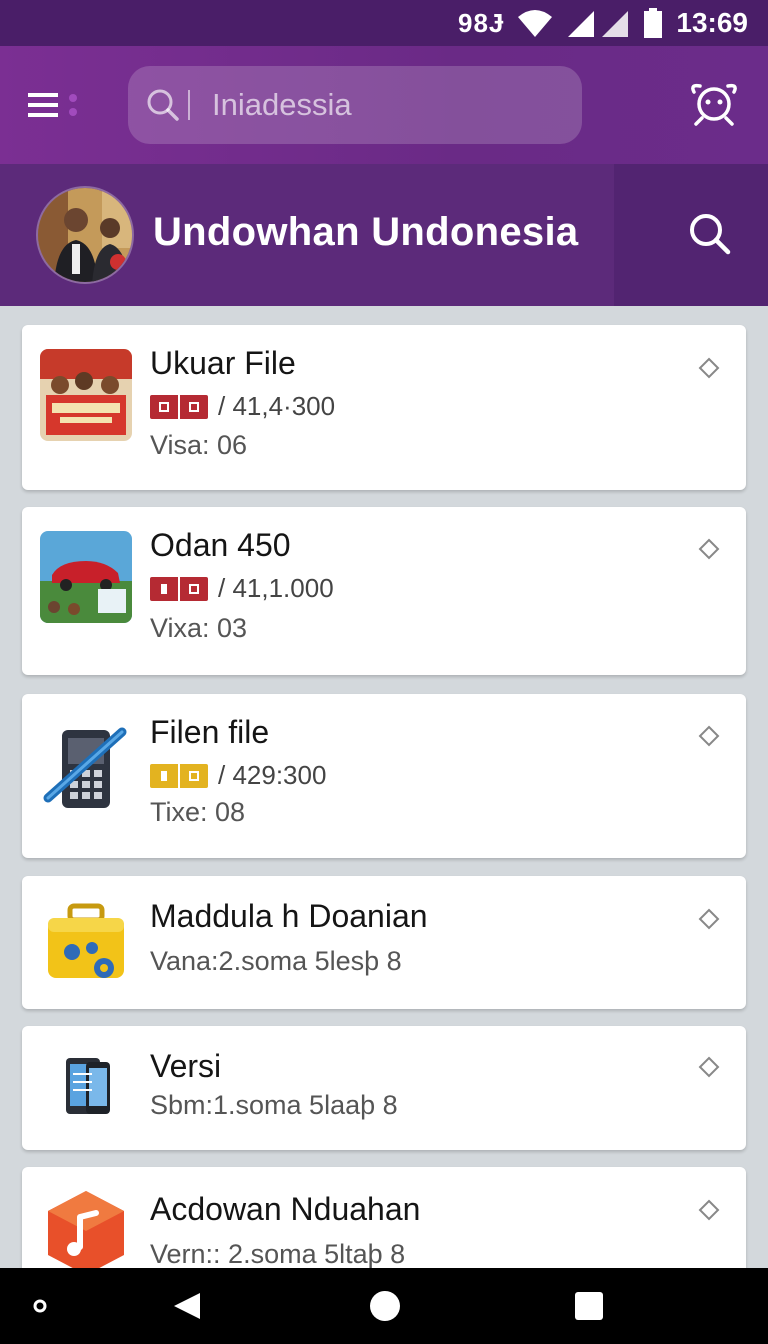 The image size is (768, 1344). What do you see at coordinates (289, 916) in the screenshot?
I see `item-title: Maddula h Doanian` at bounding box center [289, 916].